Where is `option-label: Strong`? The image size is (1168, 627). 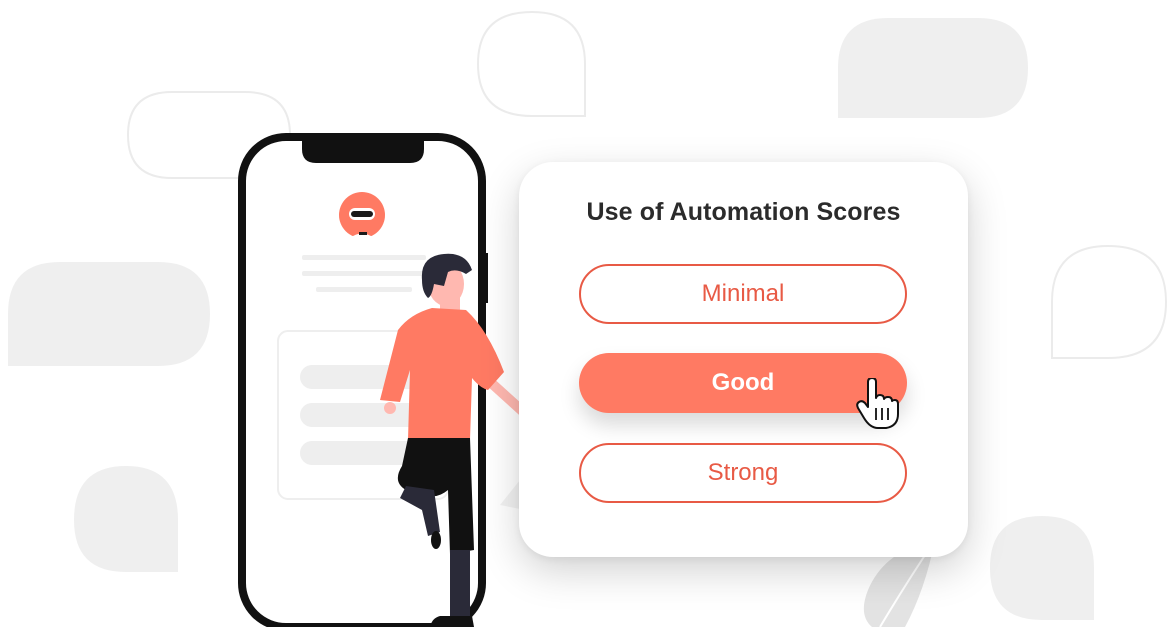 option-label: Strong is located at coordinates (743, 472).